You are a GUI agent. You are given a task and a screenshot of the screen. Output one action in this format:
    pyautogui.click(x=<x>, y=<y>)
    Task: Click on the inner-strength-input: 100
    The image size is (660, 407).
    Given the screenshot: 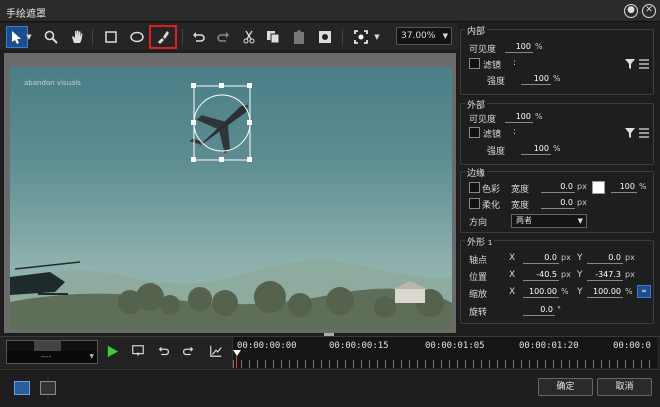 What is the action you would take?
    pyautogui.click(x=536, y=79)
    